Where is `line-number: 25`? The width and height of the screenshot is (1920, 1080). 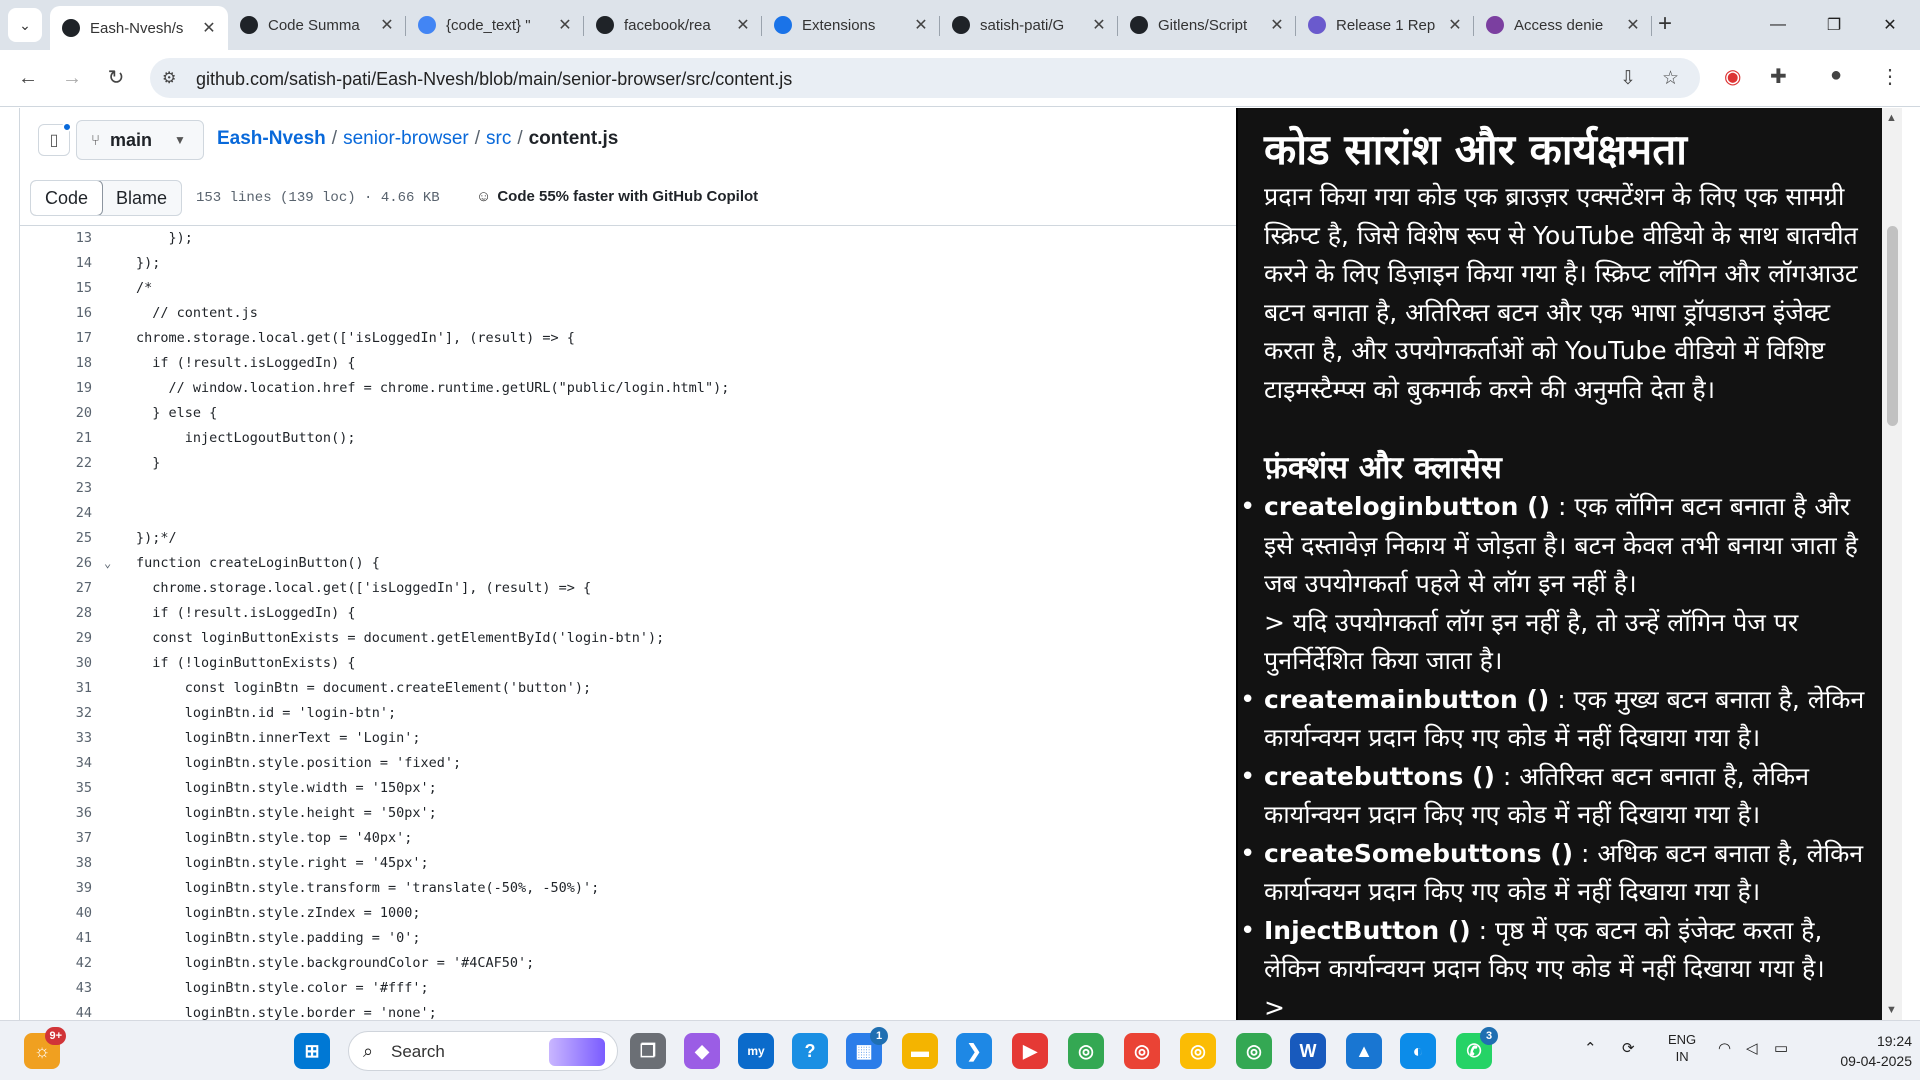 line-number: 25 is located at coordinates (71, 538).